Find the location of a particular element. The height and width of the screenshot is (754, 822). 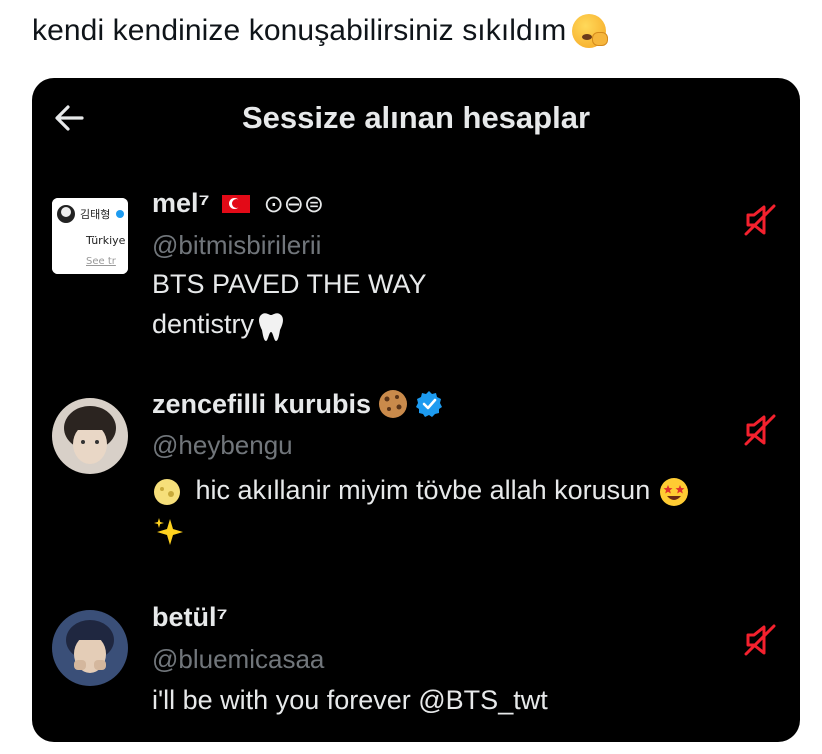

bio: BTS PAVED THE WAY dentistry is located at coordinates (289, 304).